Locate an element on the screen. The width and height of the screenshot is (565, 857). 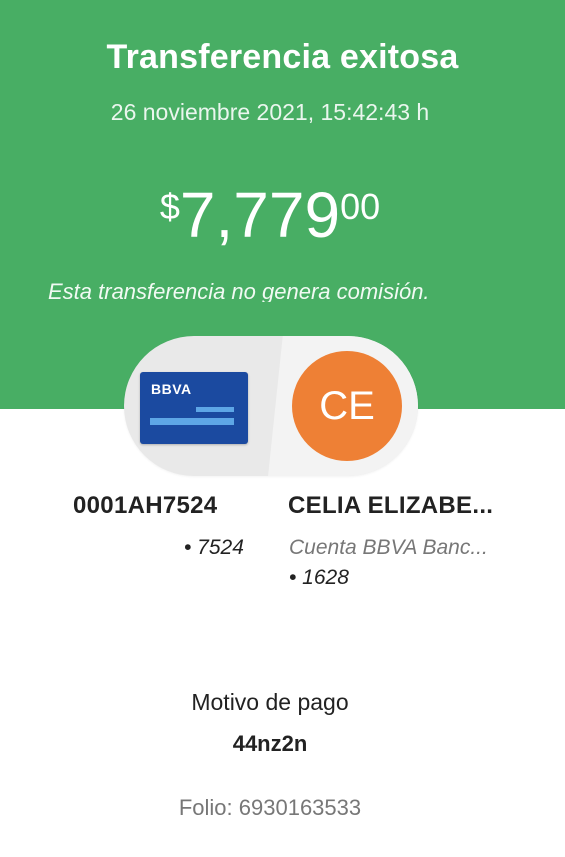
transfer-amount: $7,77900 is located at coordinates (270, 215).